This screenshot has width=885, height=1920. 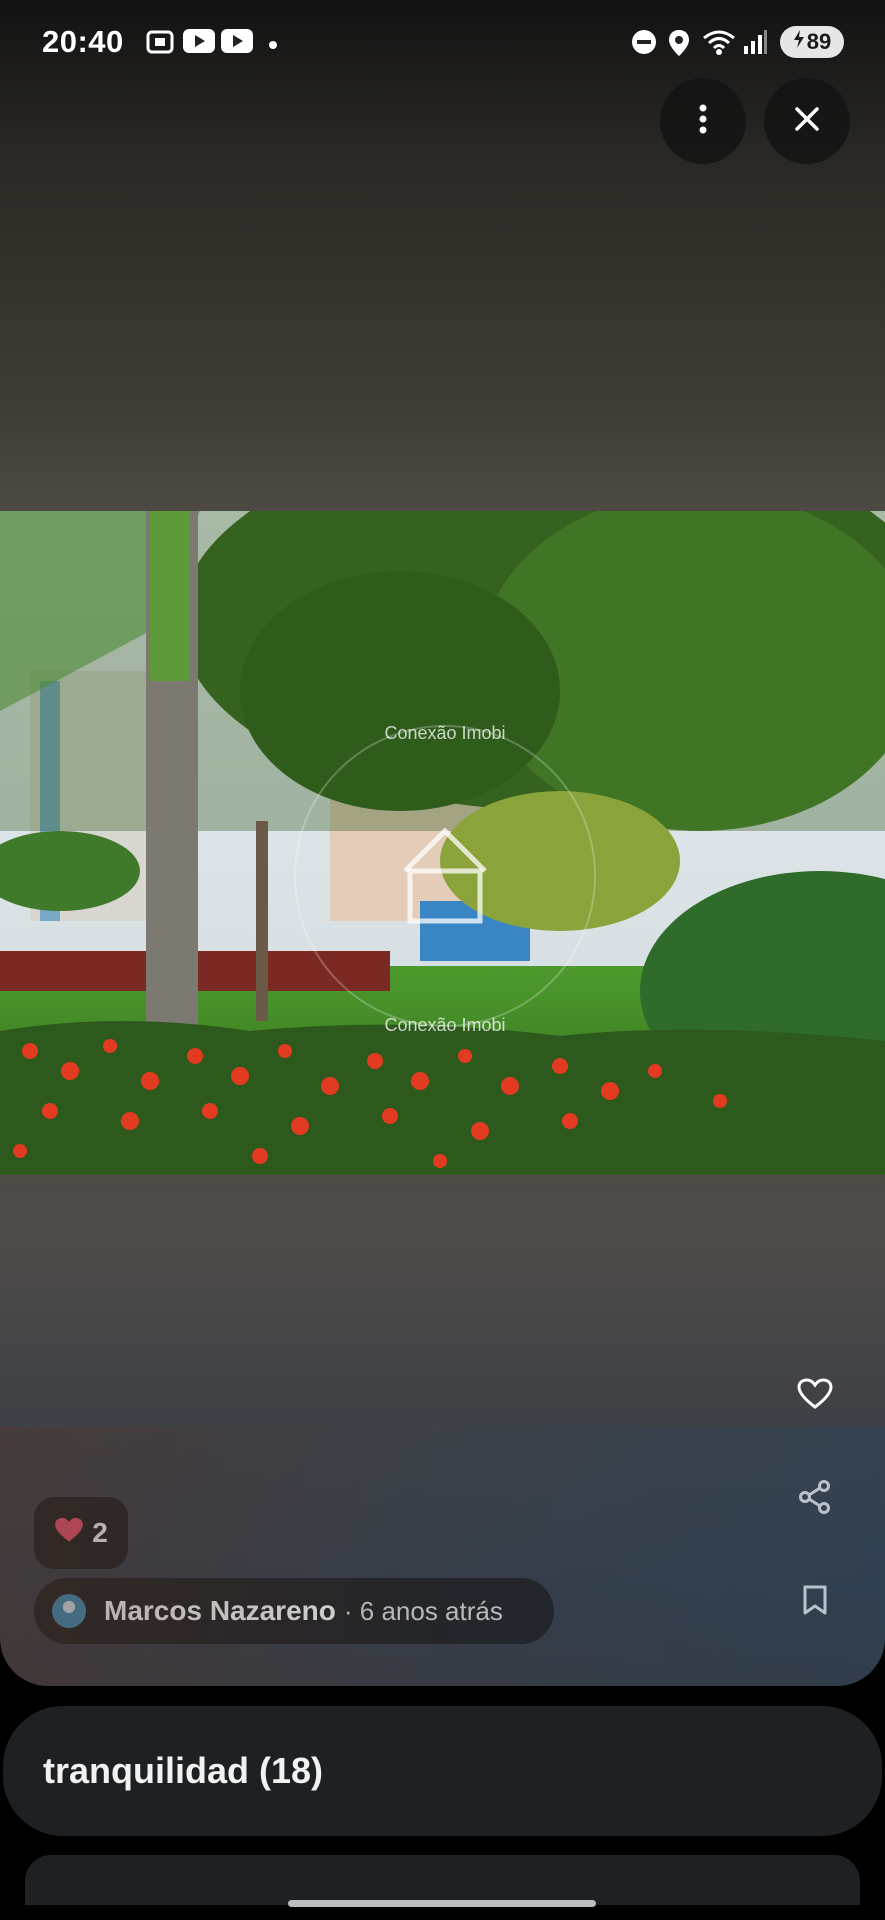 I want to click on save-button, so click(x=815, y=1600).